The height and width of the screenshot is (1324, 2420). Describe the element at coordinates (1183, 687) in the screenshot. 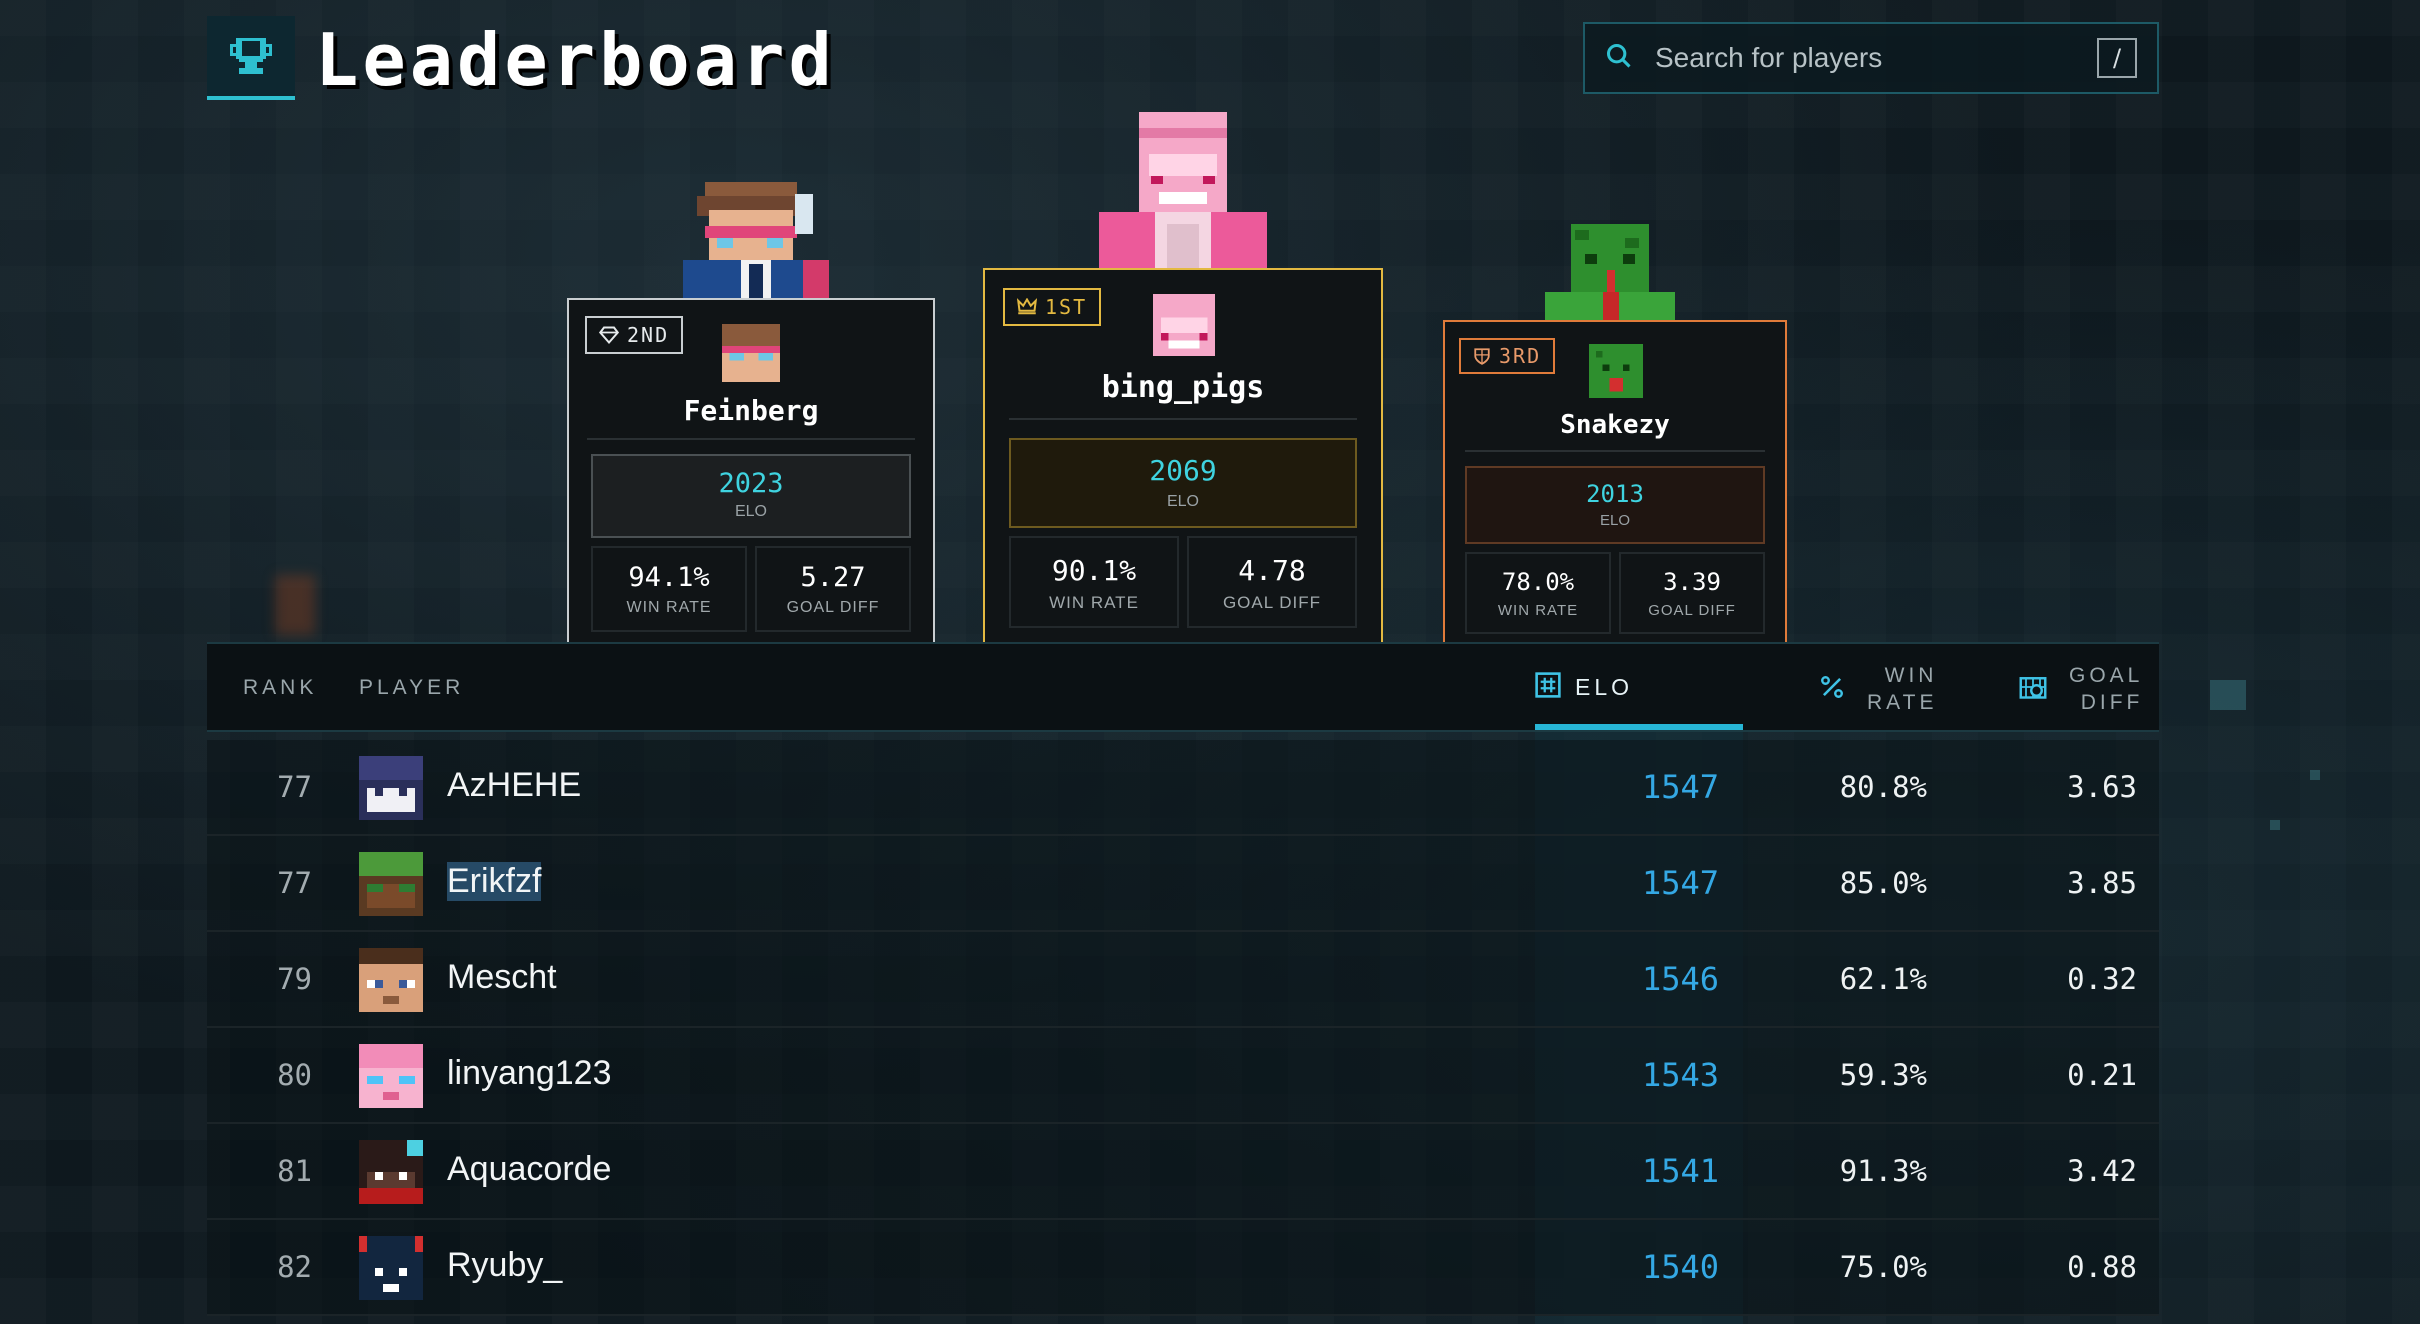

I see `table-header: RANK PLAYER ELO WIN RATE GOAL DIFF` at that location.